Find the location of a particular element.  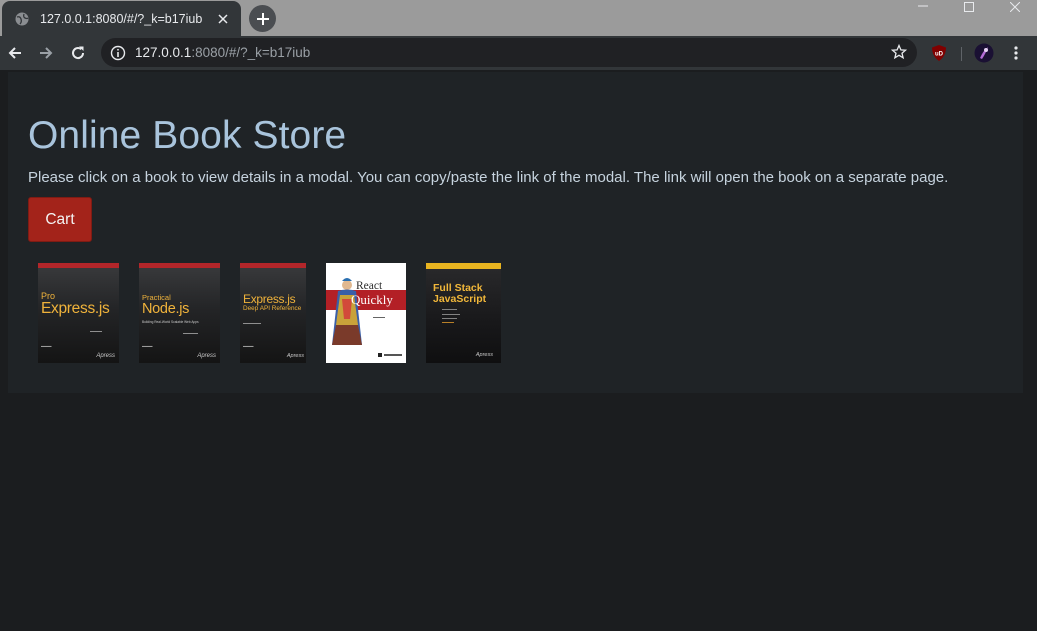

avatar is located at coordinates (984, 53).